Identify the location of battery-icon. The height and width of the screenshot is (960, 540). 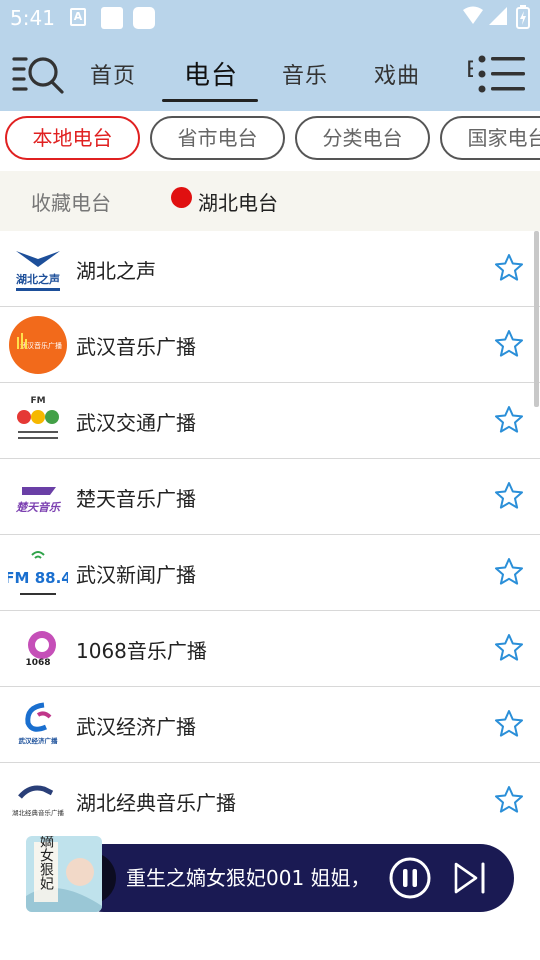
(523, 17).